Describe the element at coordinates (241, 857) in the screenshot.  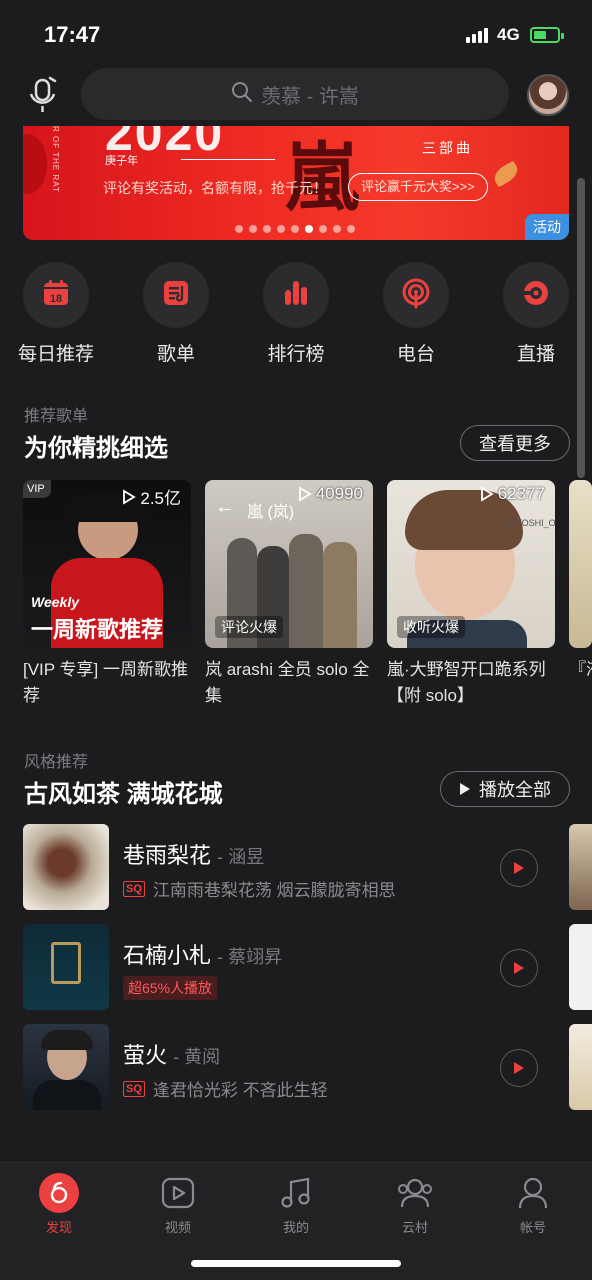
I see `song-artist: - 涵昱` at that location.